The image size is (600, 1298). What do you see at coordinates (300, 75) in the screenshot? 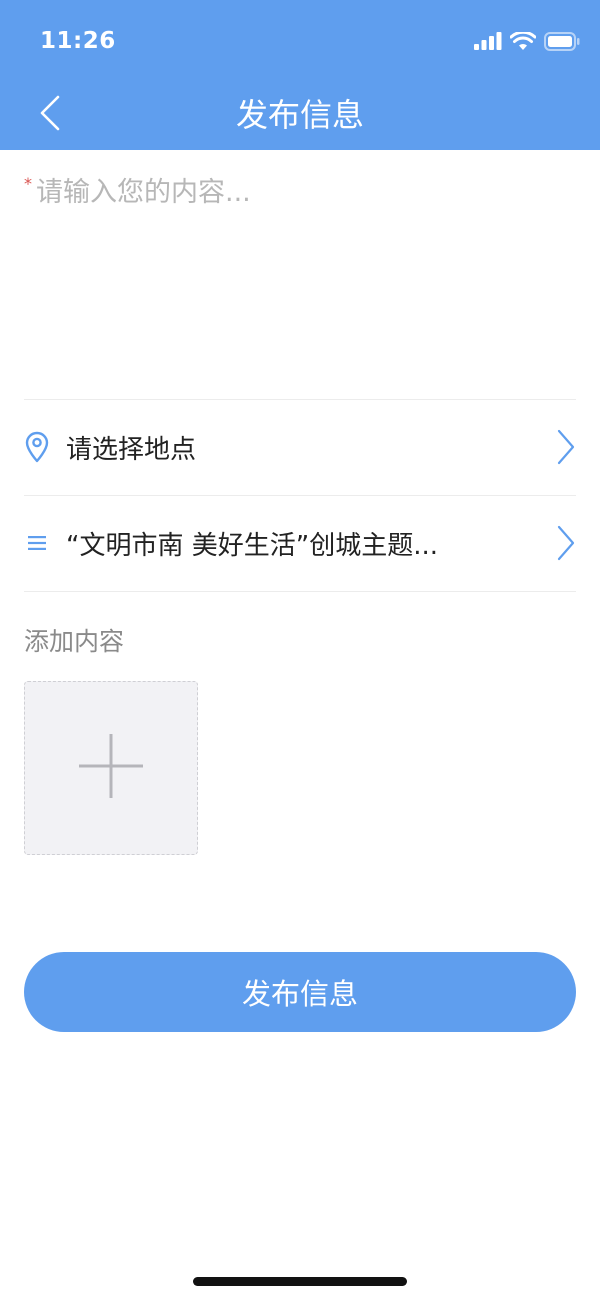
I see `header-bar: 11:26 发布信息` at bounding box center [300, 75].